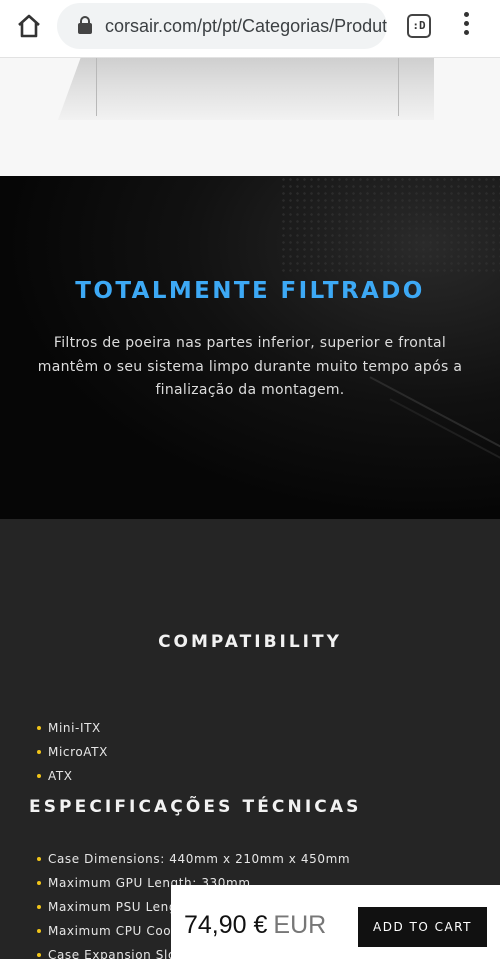 The image size is (500, 959). What do you see at coordinates (390, 226) in the screenshot?
I see `case-mesh-background` at bounding box center [390, 226].